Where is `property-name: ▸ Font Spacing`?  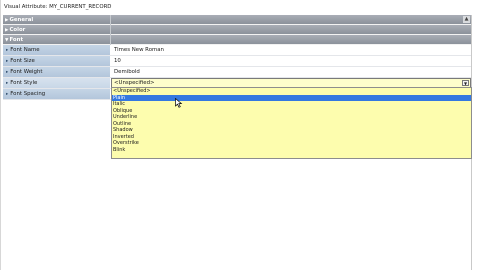
property-name: ▸ Font Spacing is located at coordinates (56, 94).